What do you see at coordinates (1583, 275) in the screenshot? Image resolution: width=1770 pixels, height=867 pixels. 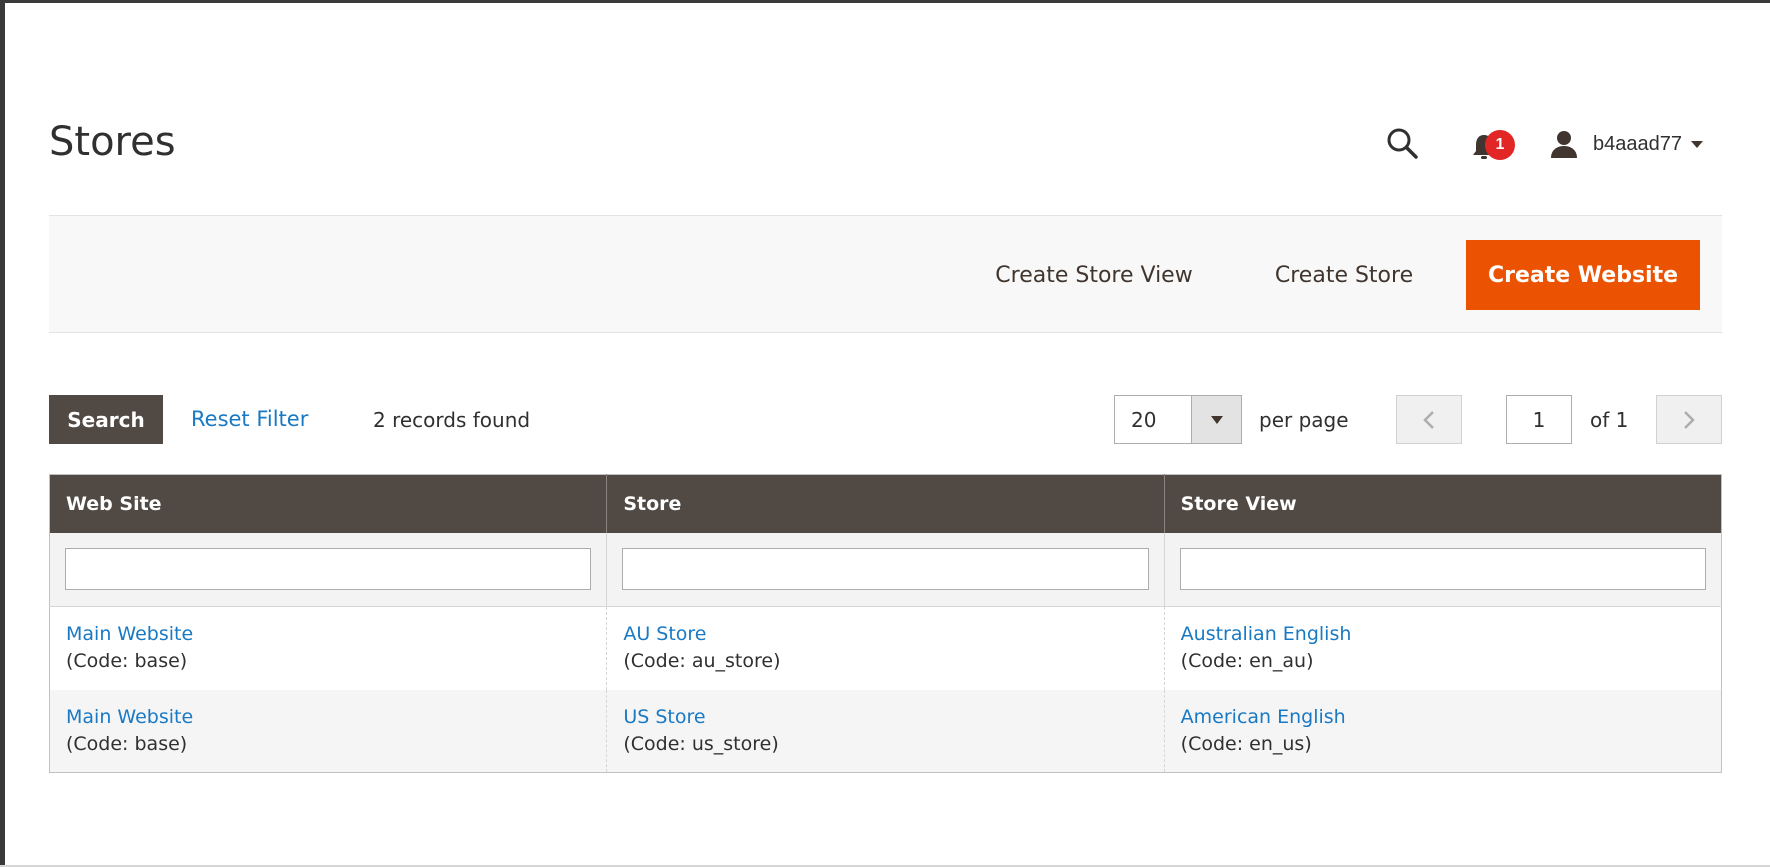 I see `create-website-button: Create Website` at bounding box center [1583, 275].